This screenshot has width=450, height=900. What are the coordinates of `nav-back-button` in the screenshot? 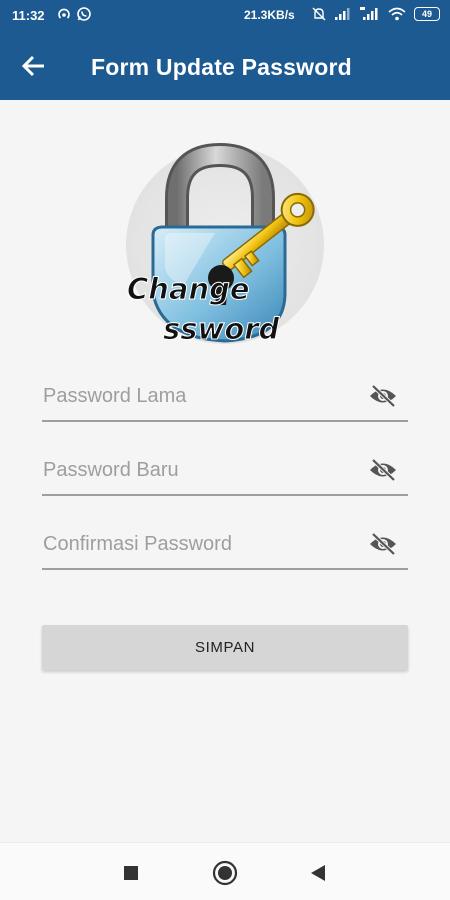 It's located at (318, 873).